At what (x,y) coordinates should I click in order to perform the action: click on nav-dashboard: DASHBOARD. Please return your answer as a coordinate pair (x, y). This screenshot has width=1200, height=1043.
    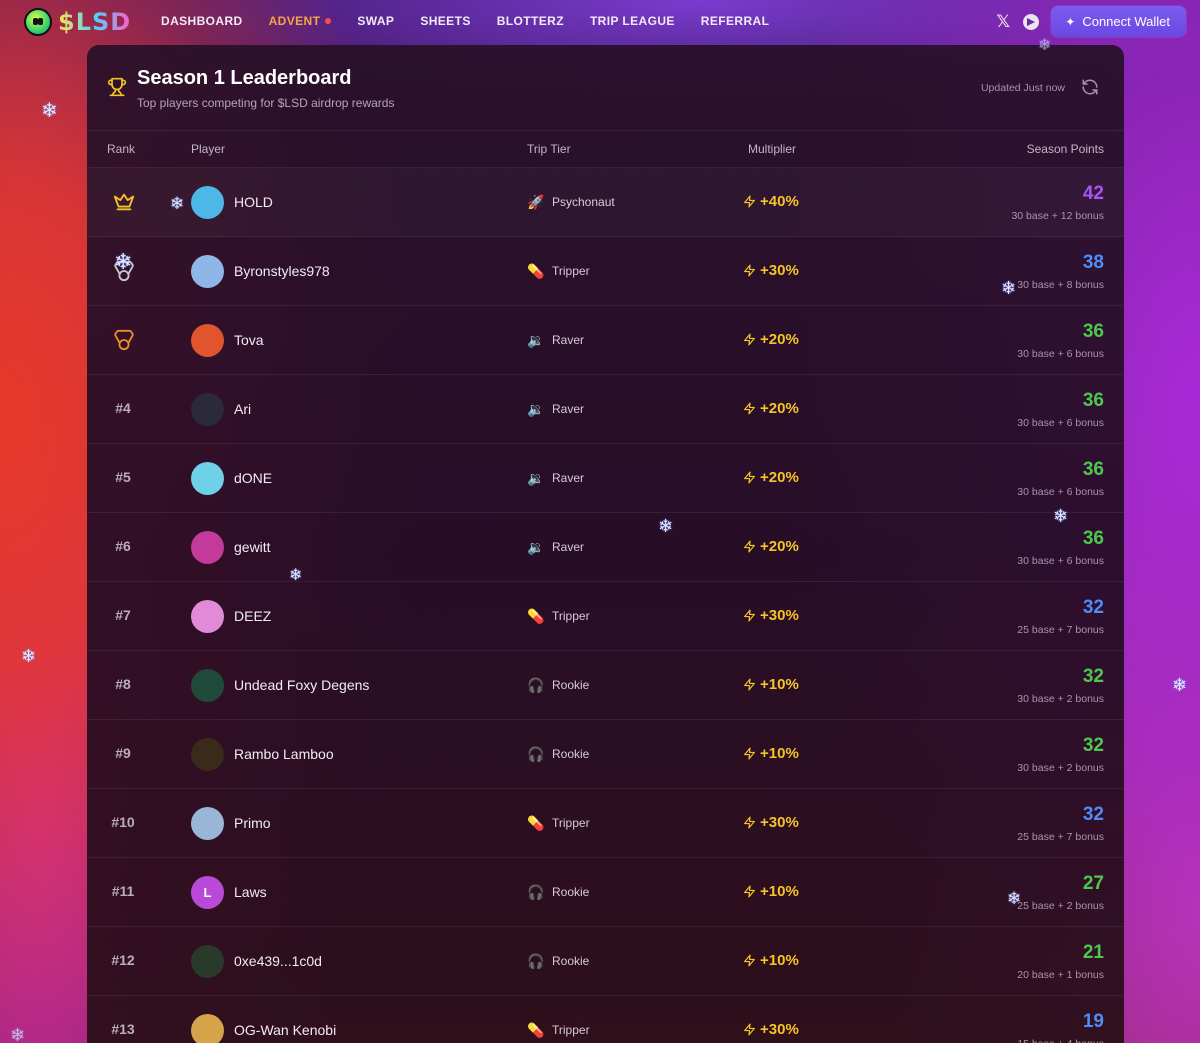
    Looking at the image, I should click on (202, 21).